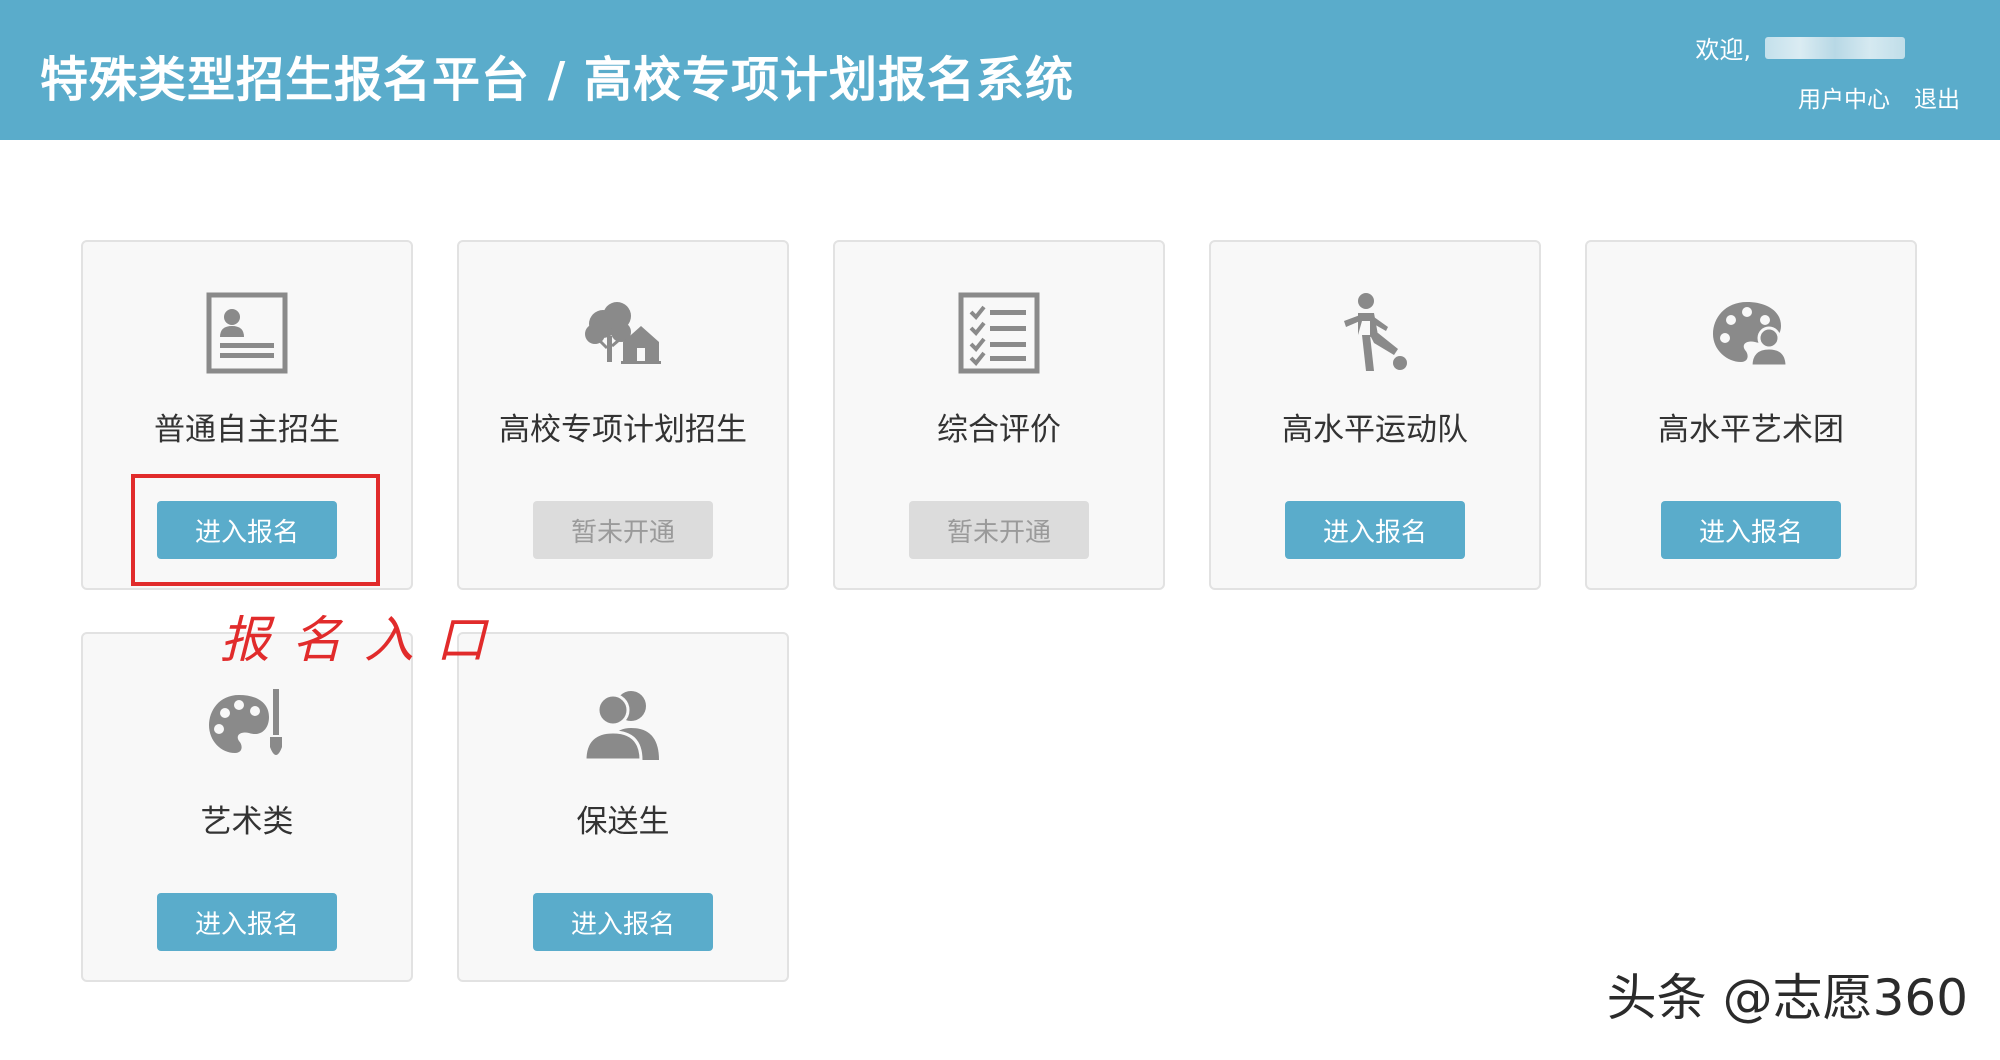 The height and width of the screenshot is (1060, 2000). What do you see at coordinates (1723, 50) in the screenshot?
I see `welcome-text: 欢迎,` at bounding box center [1723, 50].